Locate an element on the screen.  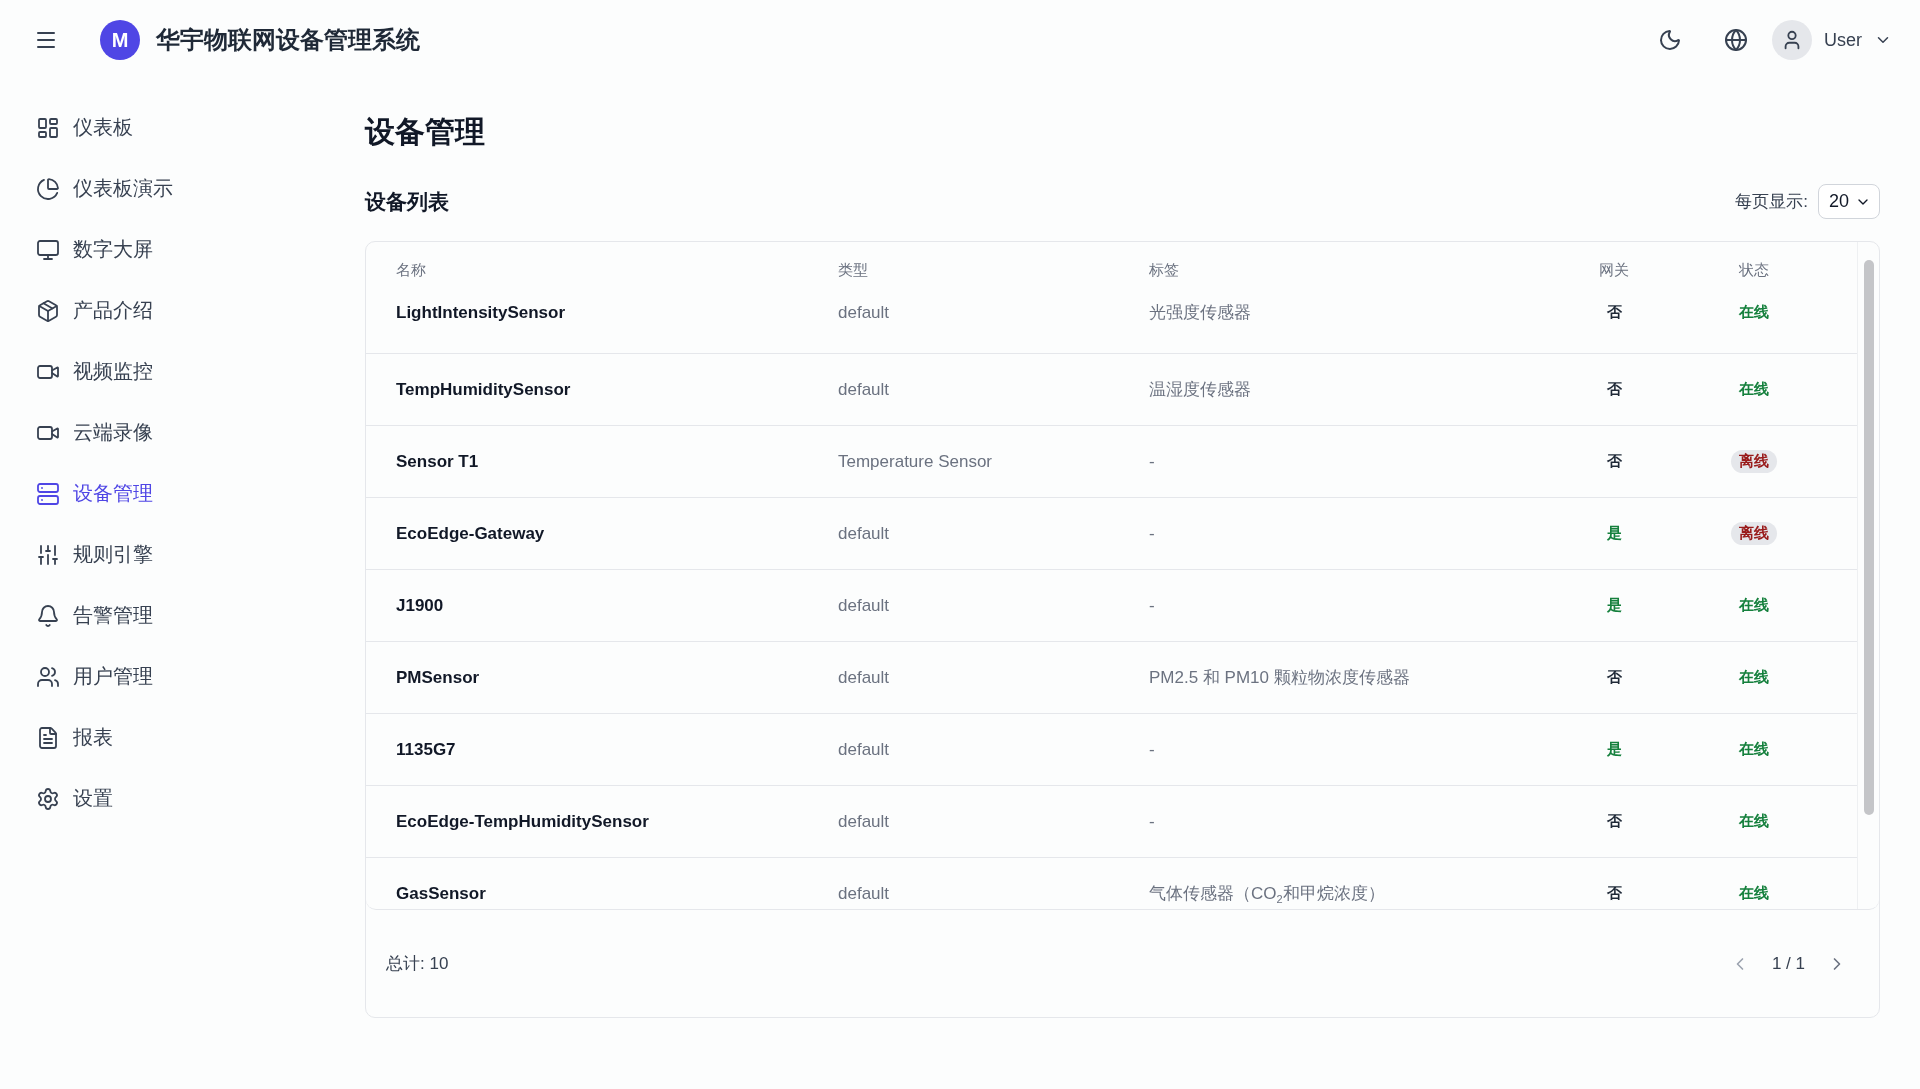
device-tag: PM2.5 和 PM10 颗粒物浓度传感器 is located at coordinates (1344, 677).